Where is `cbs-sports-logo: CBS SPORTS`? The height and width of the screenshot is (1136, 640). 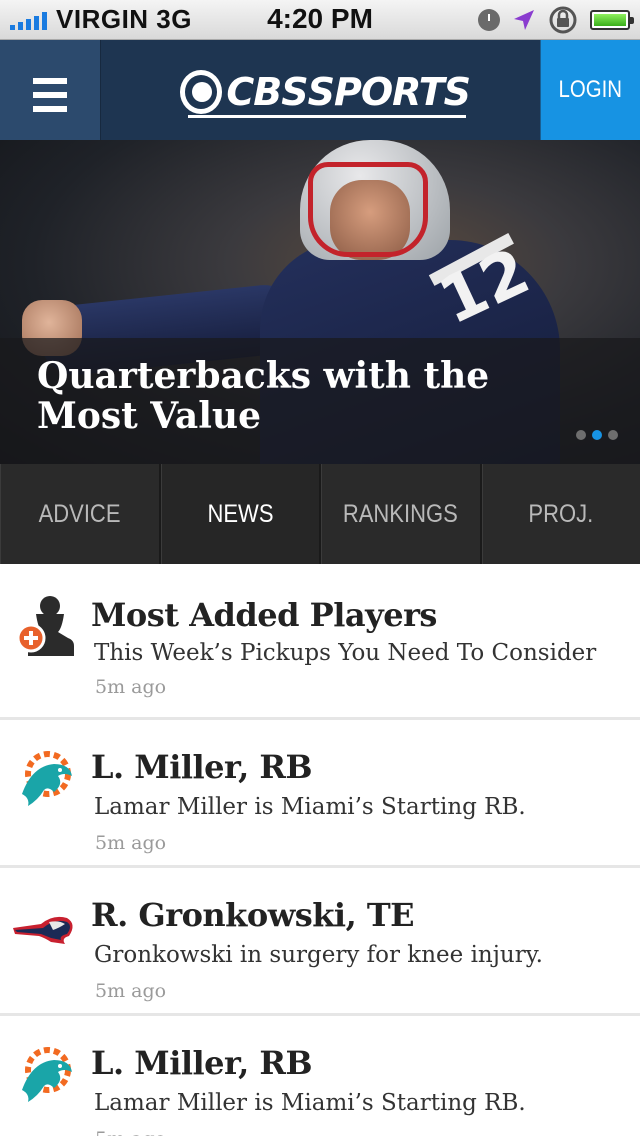 cbs-sports-logo: CBS SPORTS is located at coordinates (325, 92).